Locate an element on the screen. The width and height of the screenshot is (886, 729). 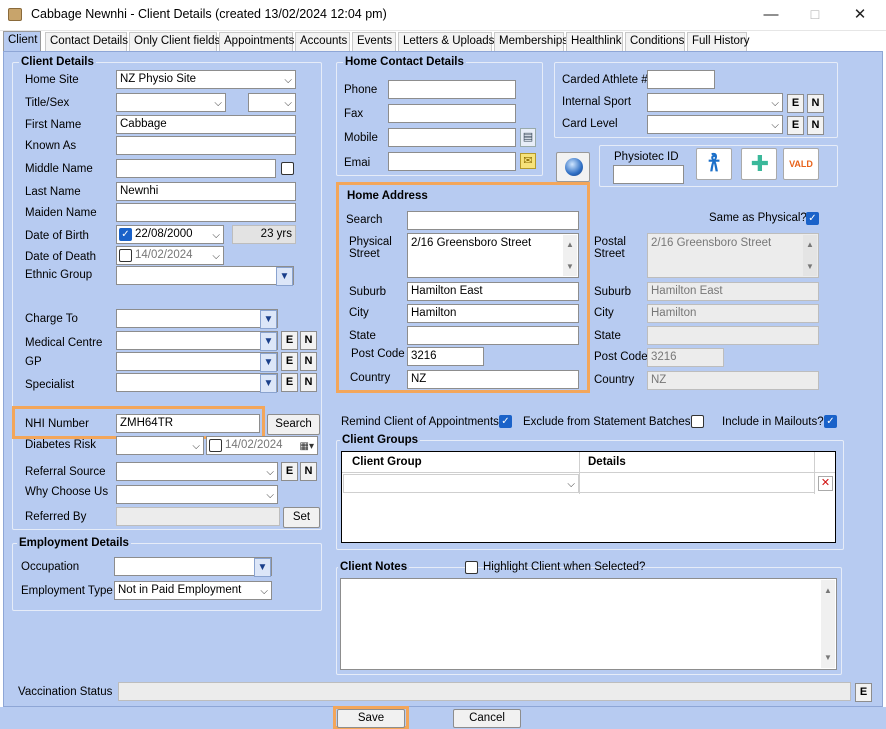
referral-source-select: ⌵ is located at coordinates (197, 471).